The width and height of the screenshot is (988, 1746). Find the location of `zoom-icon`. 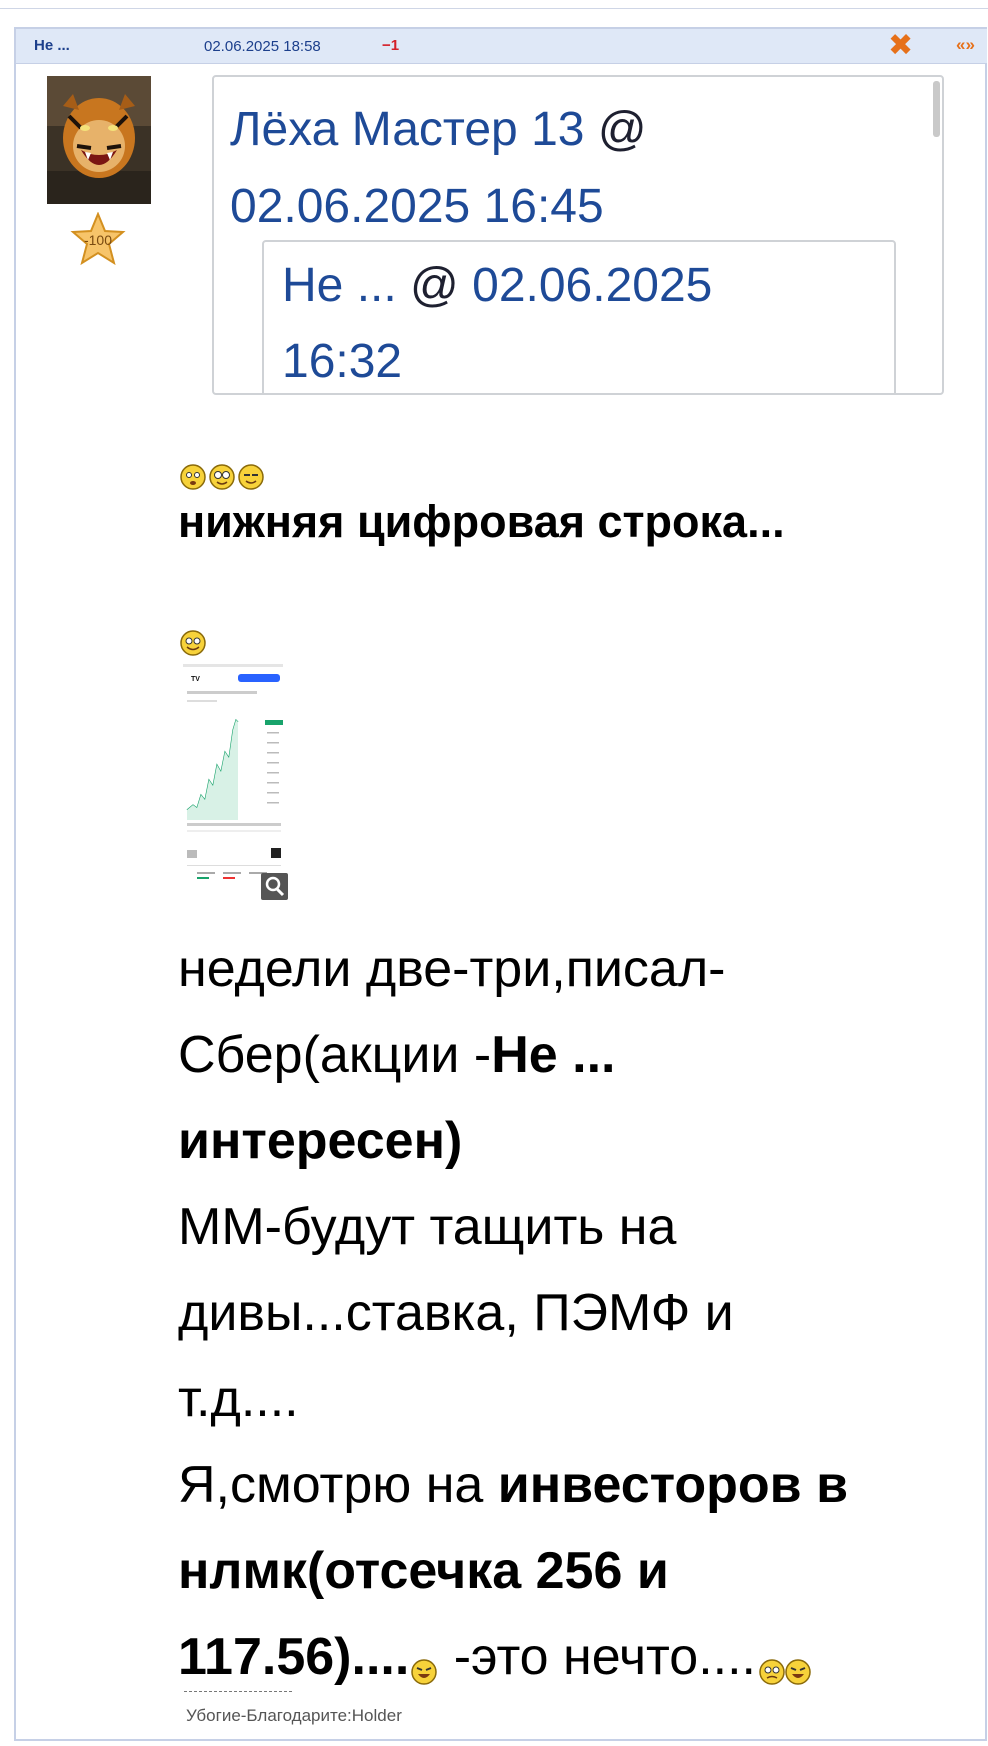

zoom-icon is located at coordinates (274, 886).